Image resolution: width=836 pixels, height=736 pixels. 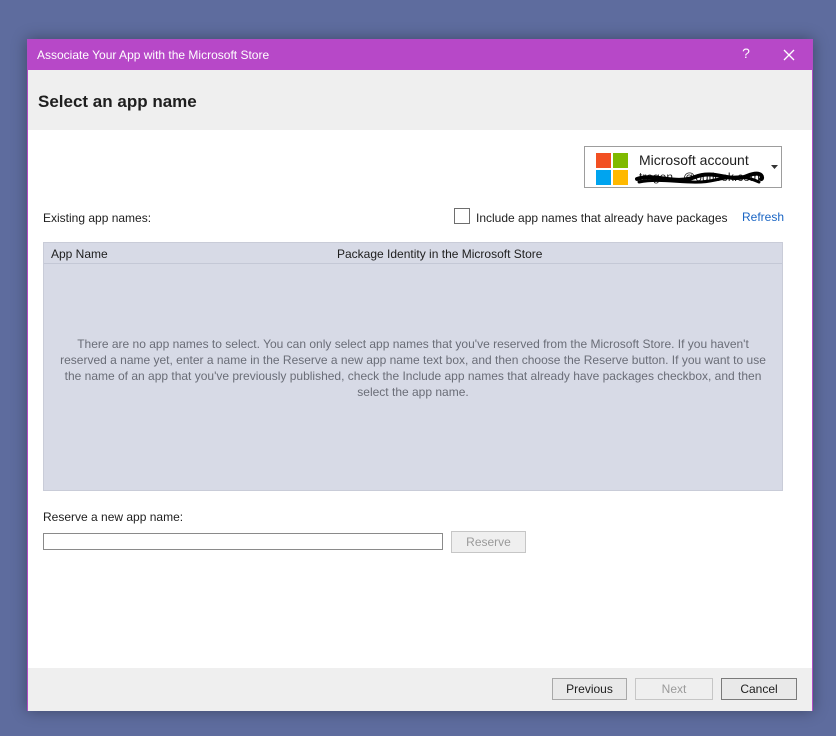 I want to click on refresh-link: Refresh, so click(x=763, y=217).